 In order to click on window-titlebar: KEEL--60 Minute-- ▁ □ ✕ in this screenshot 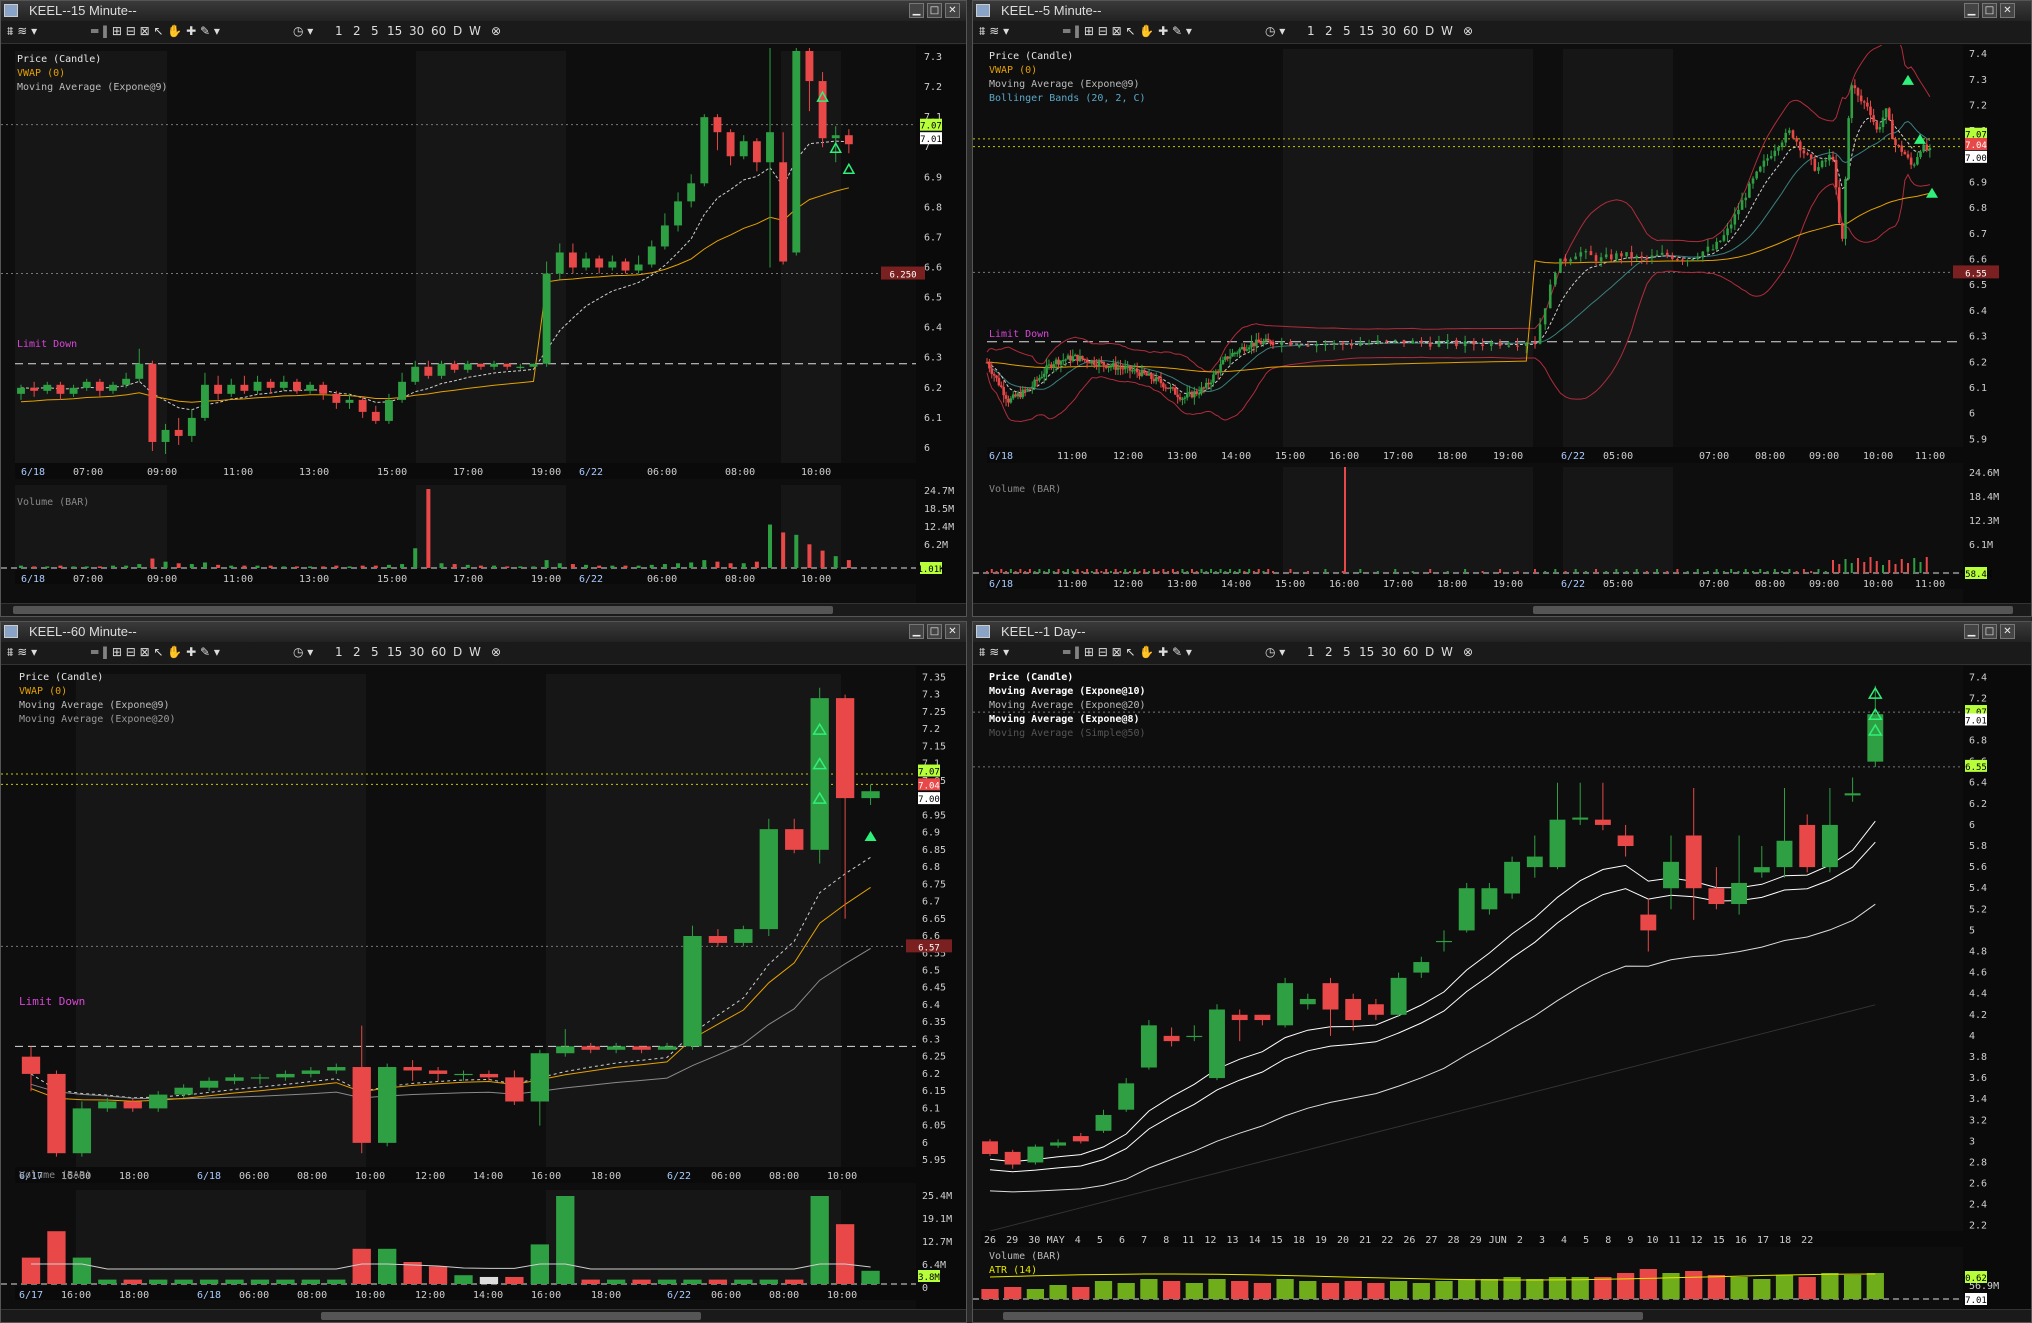, I will do `click(483, 632)`.